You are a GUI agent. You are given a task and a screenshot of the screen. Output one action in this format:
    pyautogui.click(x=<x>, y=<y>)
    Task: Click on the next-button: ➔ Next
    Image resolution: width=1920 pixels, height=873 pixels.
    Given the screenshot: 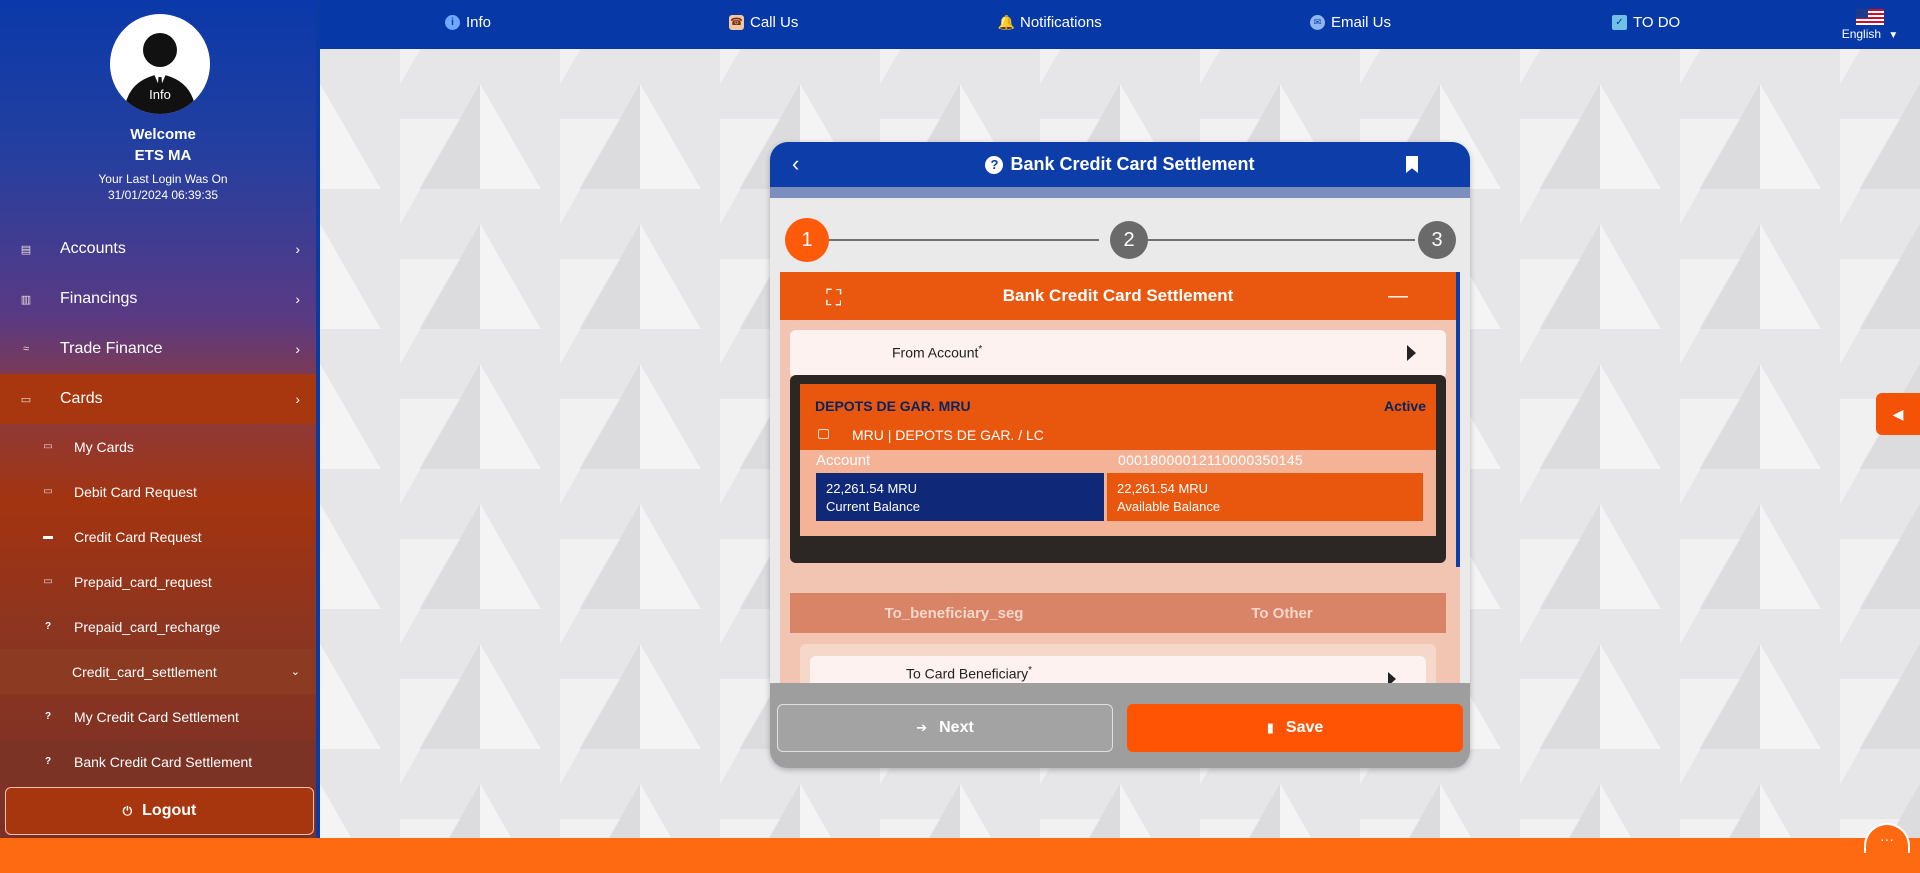 What is the action you would take?
    pyautogui.click(x=945, y=728)
    